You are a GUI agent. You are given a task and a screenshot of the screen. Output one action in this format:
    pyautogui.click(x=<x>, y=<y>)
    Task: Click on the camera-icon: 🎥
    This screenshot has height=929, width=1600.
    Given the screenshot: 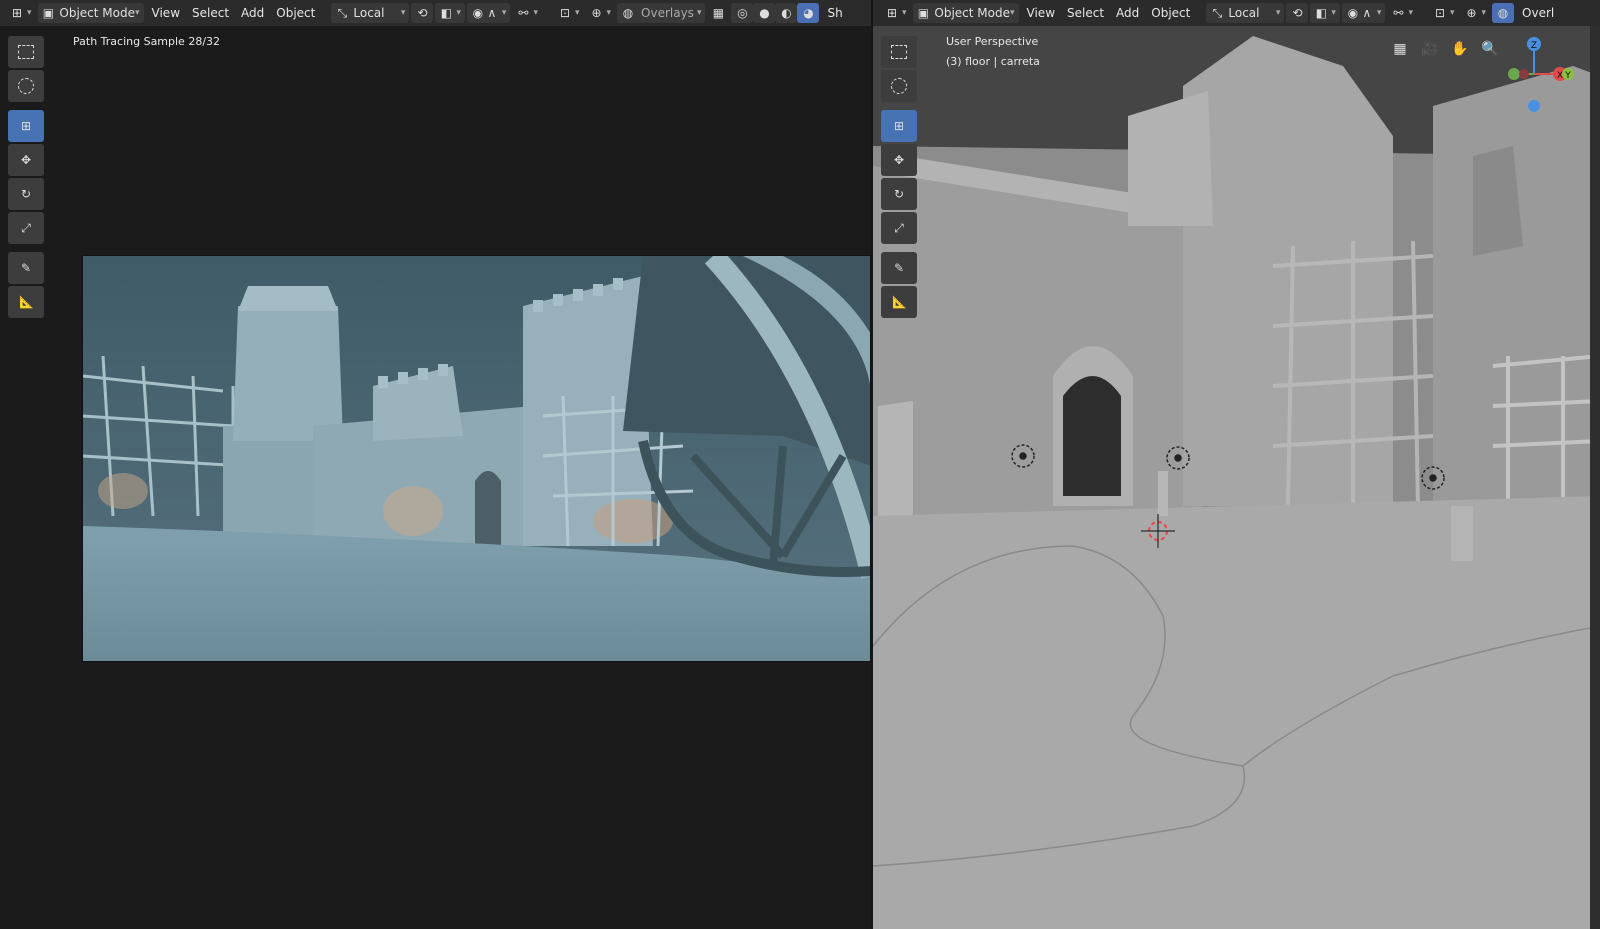 What is the action you would take?
    pyautogui.click(x=1430, y=49)
    